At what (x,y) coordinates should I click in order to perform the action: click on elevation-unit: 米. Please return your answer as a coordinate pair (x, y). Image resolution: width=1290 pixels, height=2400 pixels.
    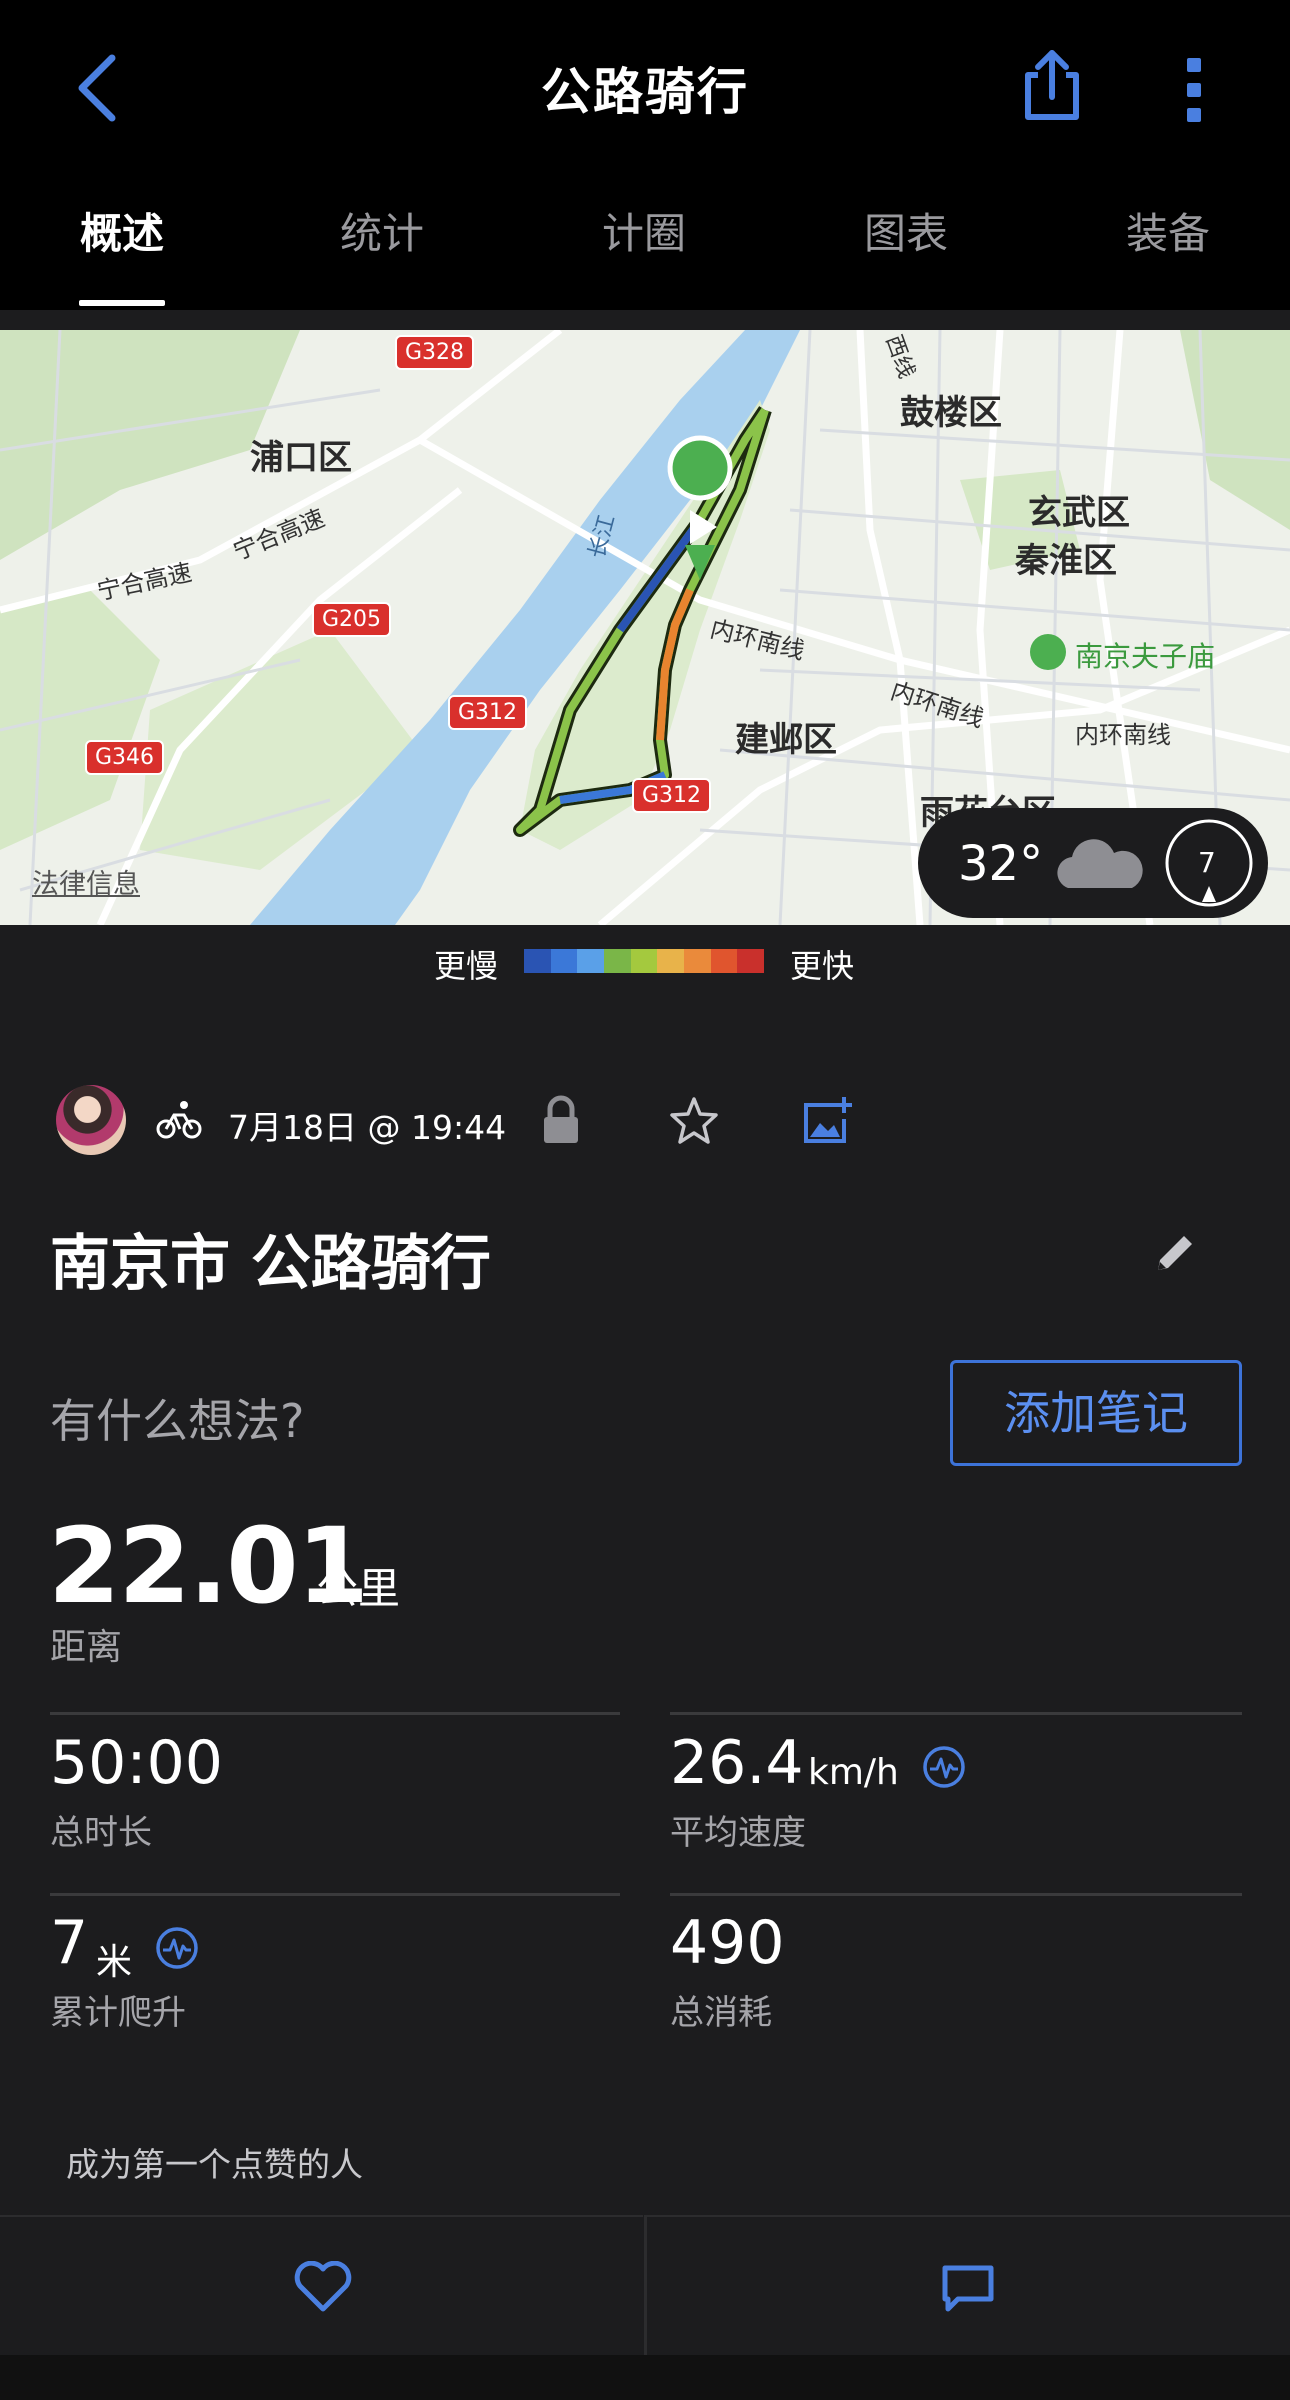
    Looking at the image, I should click on (114, 1962).